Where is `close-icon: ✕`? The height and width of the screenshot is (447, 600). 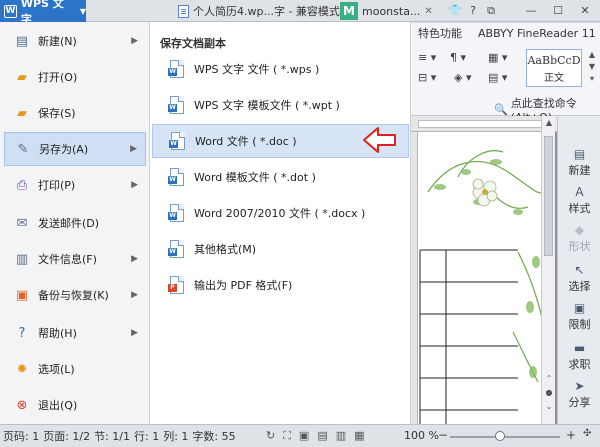
close-icon: ✕ is located at coordinates (428, 11).